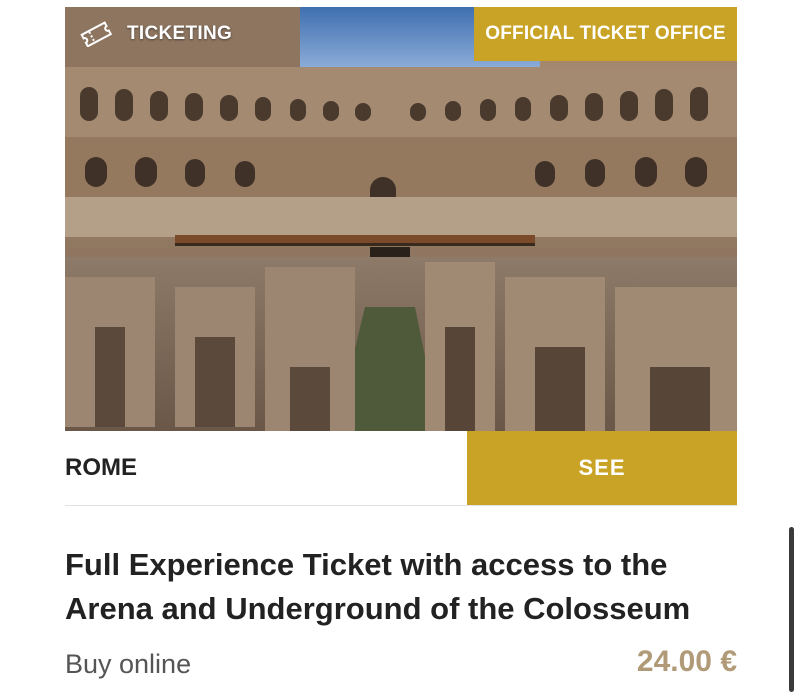 The image size is (800, 699). I want to click on price: 24.00 €, so click(686, 661).